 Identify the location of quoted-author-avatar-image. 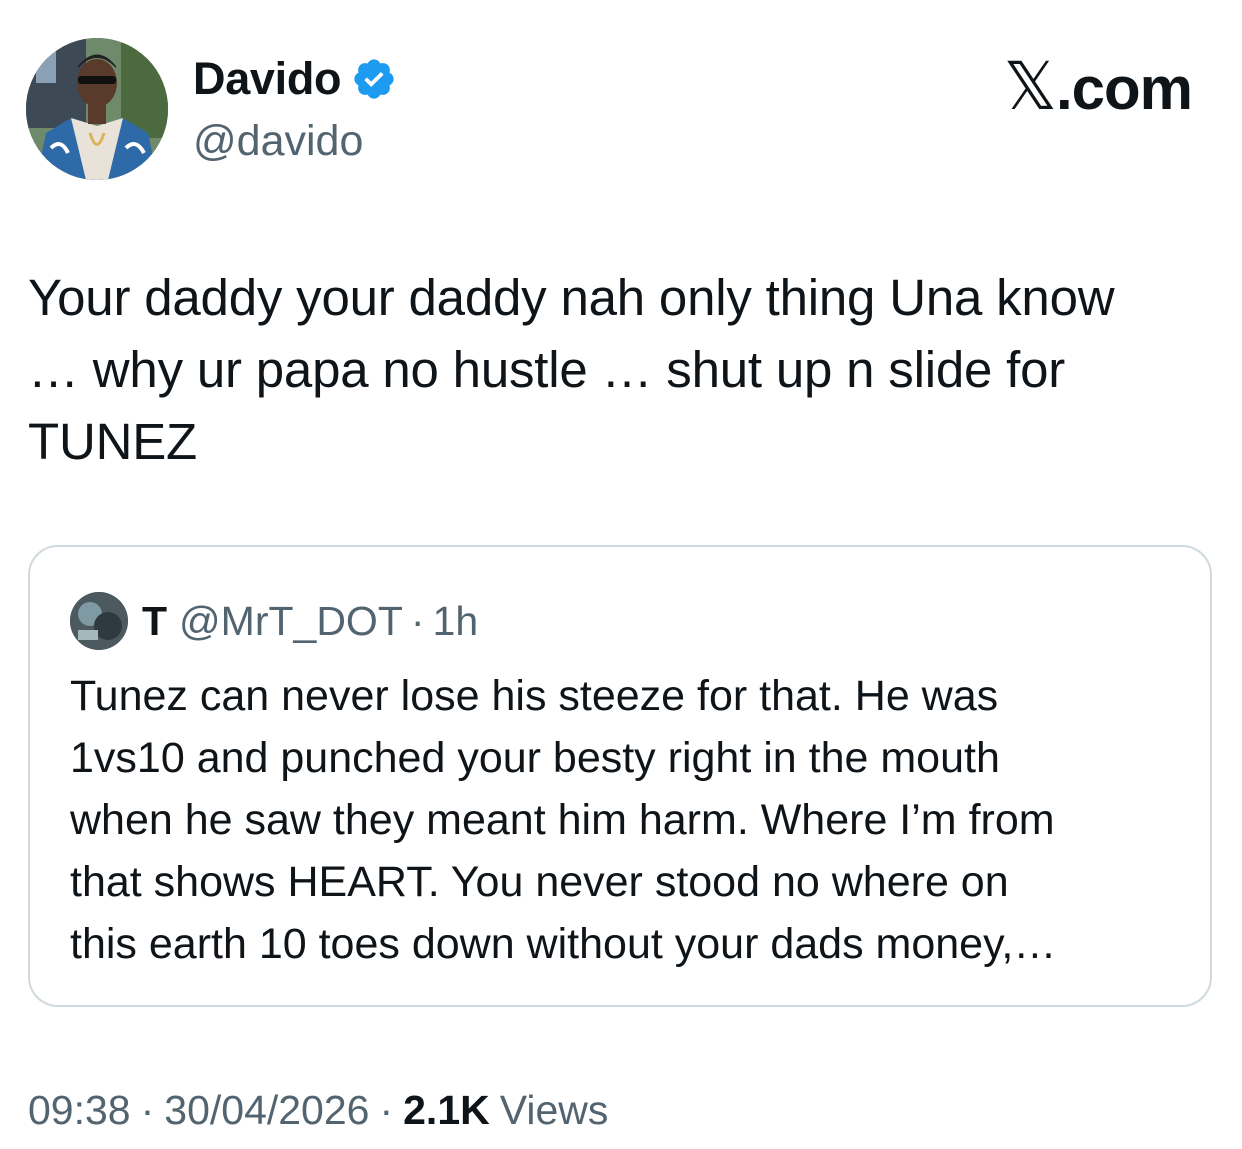
(99, 621).